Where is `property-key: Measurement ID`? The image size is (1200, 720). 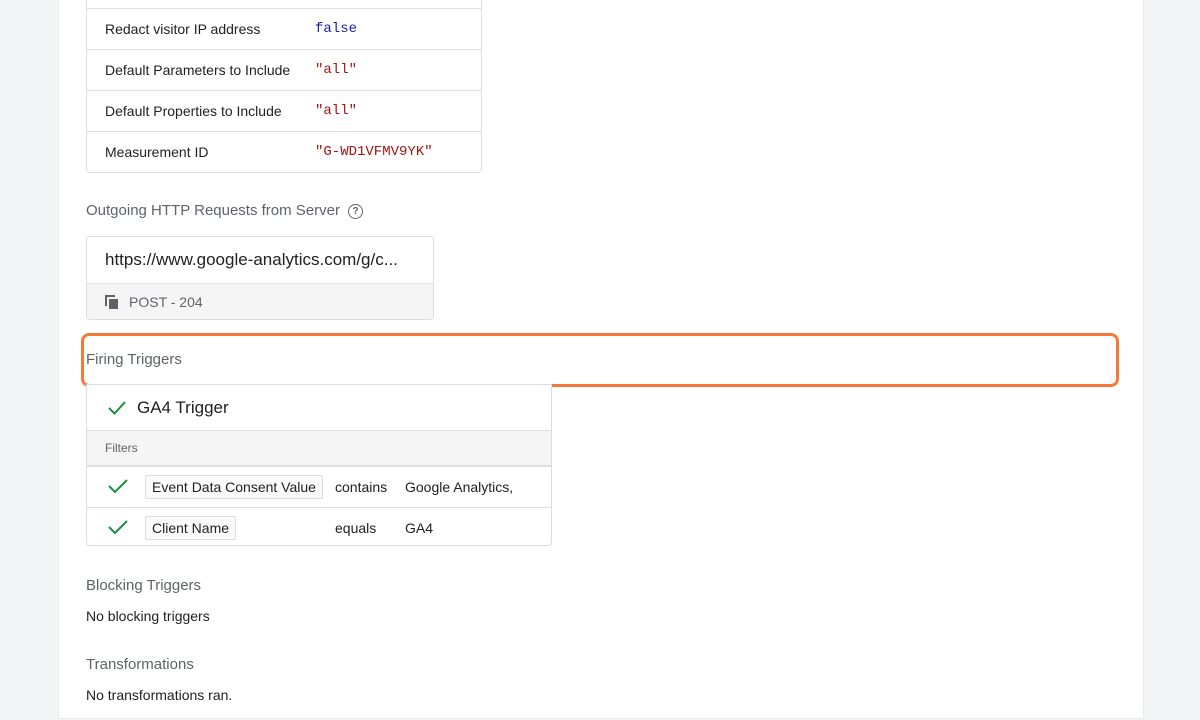
property-key: Measurement ID is located at coordinates (157, 152).